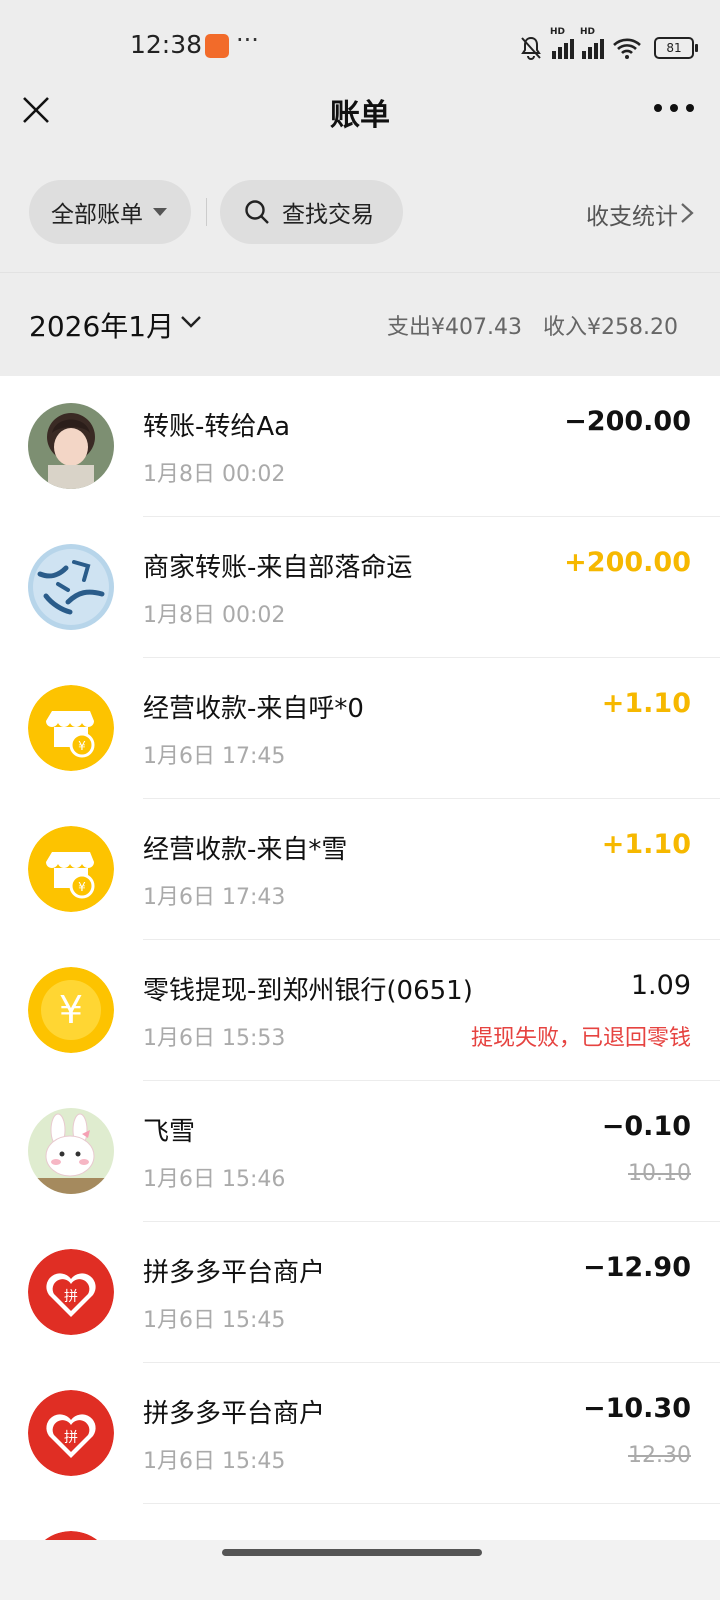 This screenshot has width=720, height=1600. I want to click on transaction-amount: 1.09, so click(660, 985).